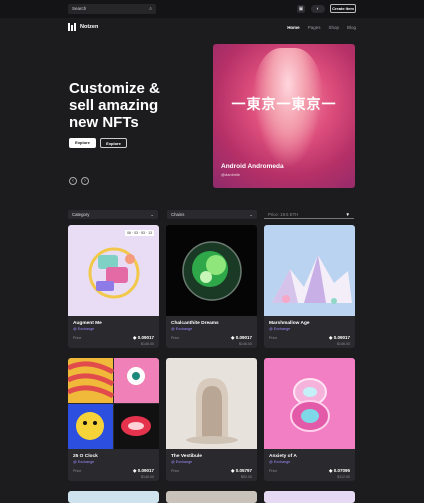 The height and width of the screenshot is (503, 424). Describe the element at coordinates (230, 174) in the screenshot. I see `featured-user: @danimile` at that location.